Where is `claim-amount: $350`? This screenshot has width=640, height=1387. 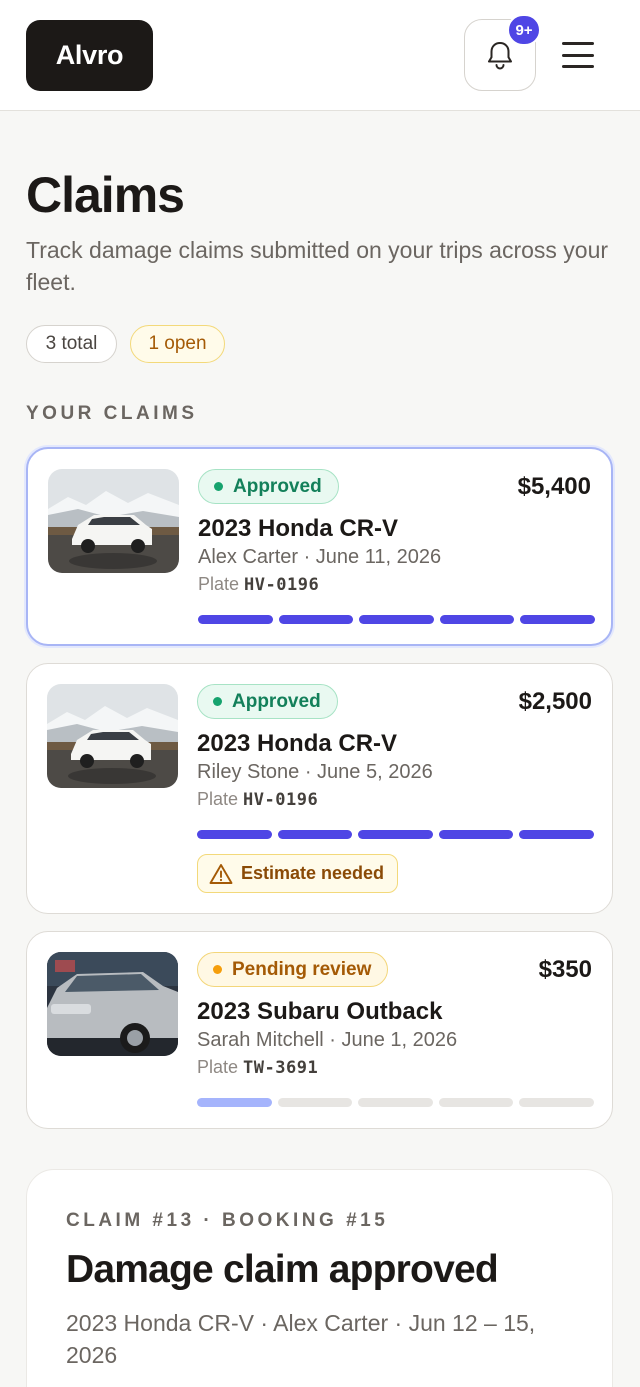
claim-amount: $350 is located at coordinates (565, 969).